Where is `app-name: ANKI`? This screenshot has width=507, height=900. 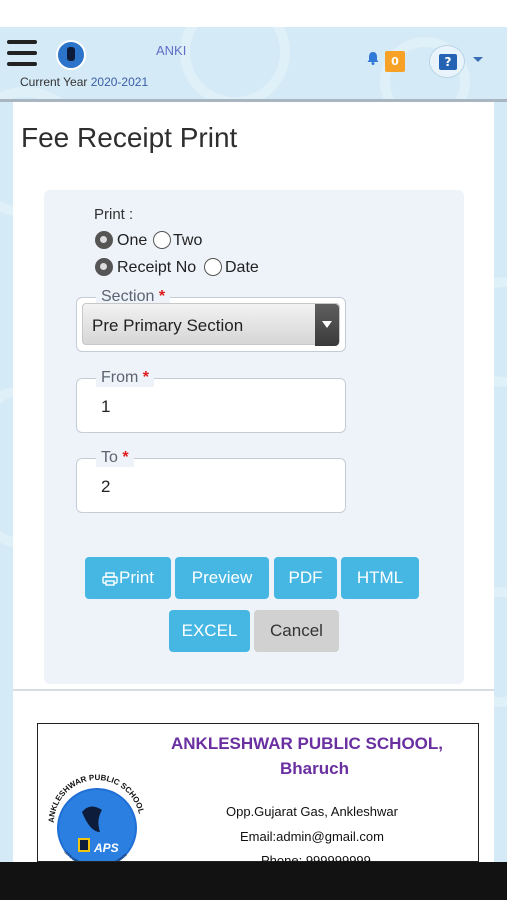 app-name: ANKI is located at coordinates (171, 50).